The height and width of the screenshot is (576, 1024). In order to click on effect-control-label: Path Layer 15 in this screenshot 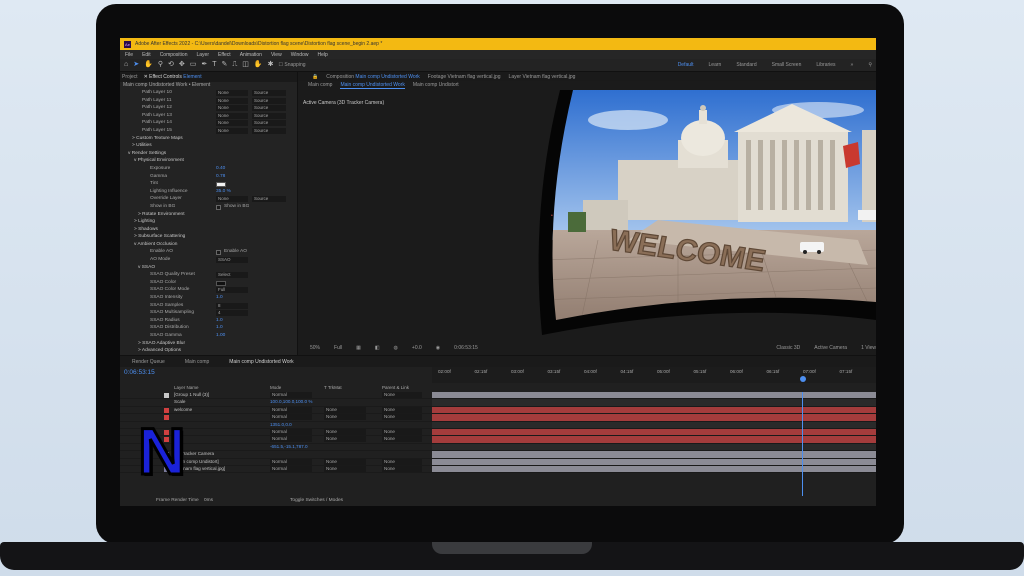, I will do `click(157, 131)`.